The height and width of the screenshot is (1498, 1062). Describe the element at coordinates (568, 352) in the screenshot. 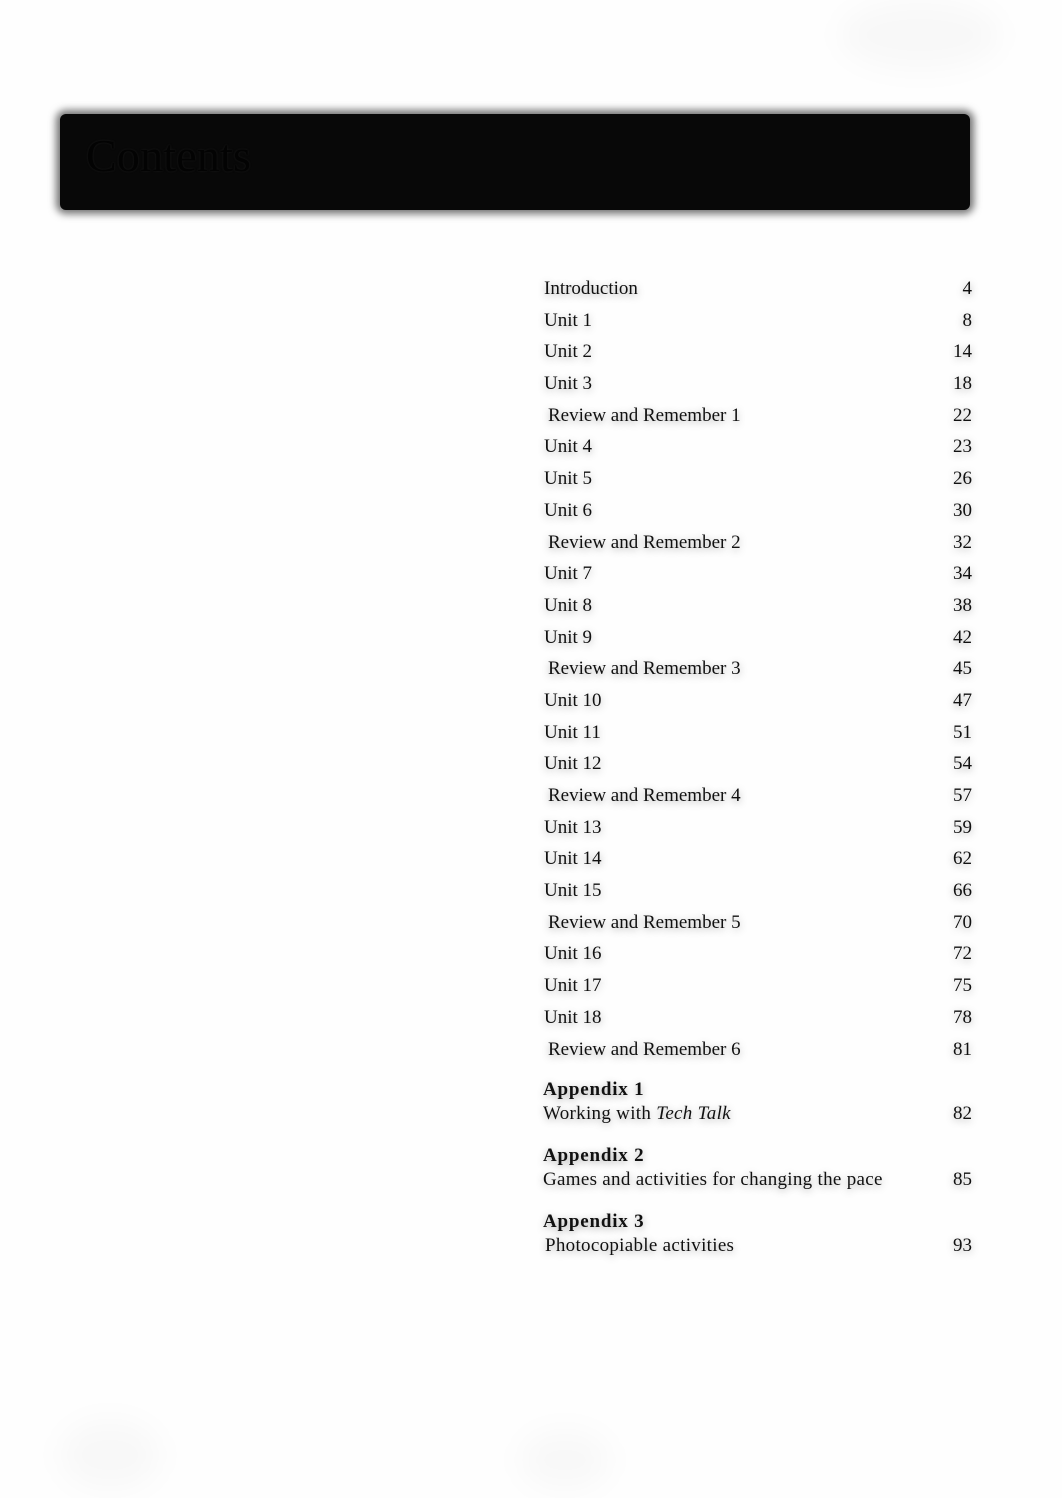

I see `toc-entry-label: Unit 2` at that location.